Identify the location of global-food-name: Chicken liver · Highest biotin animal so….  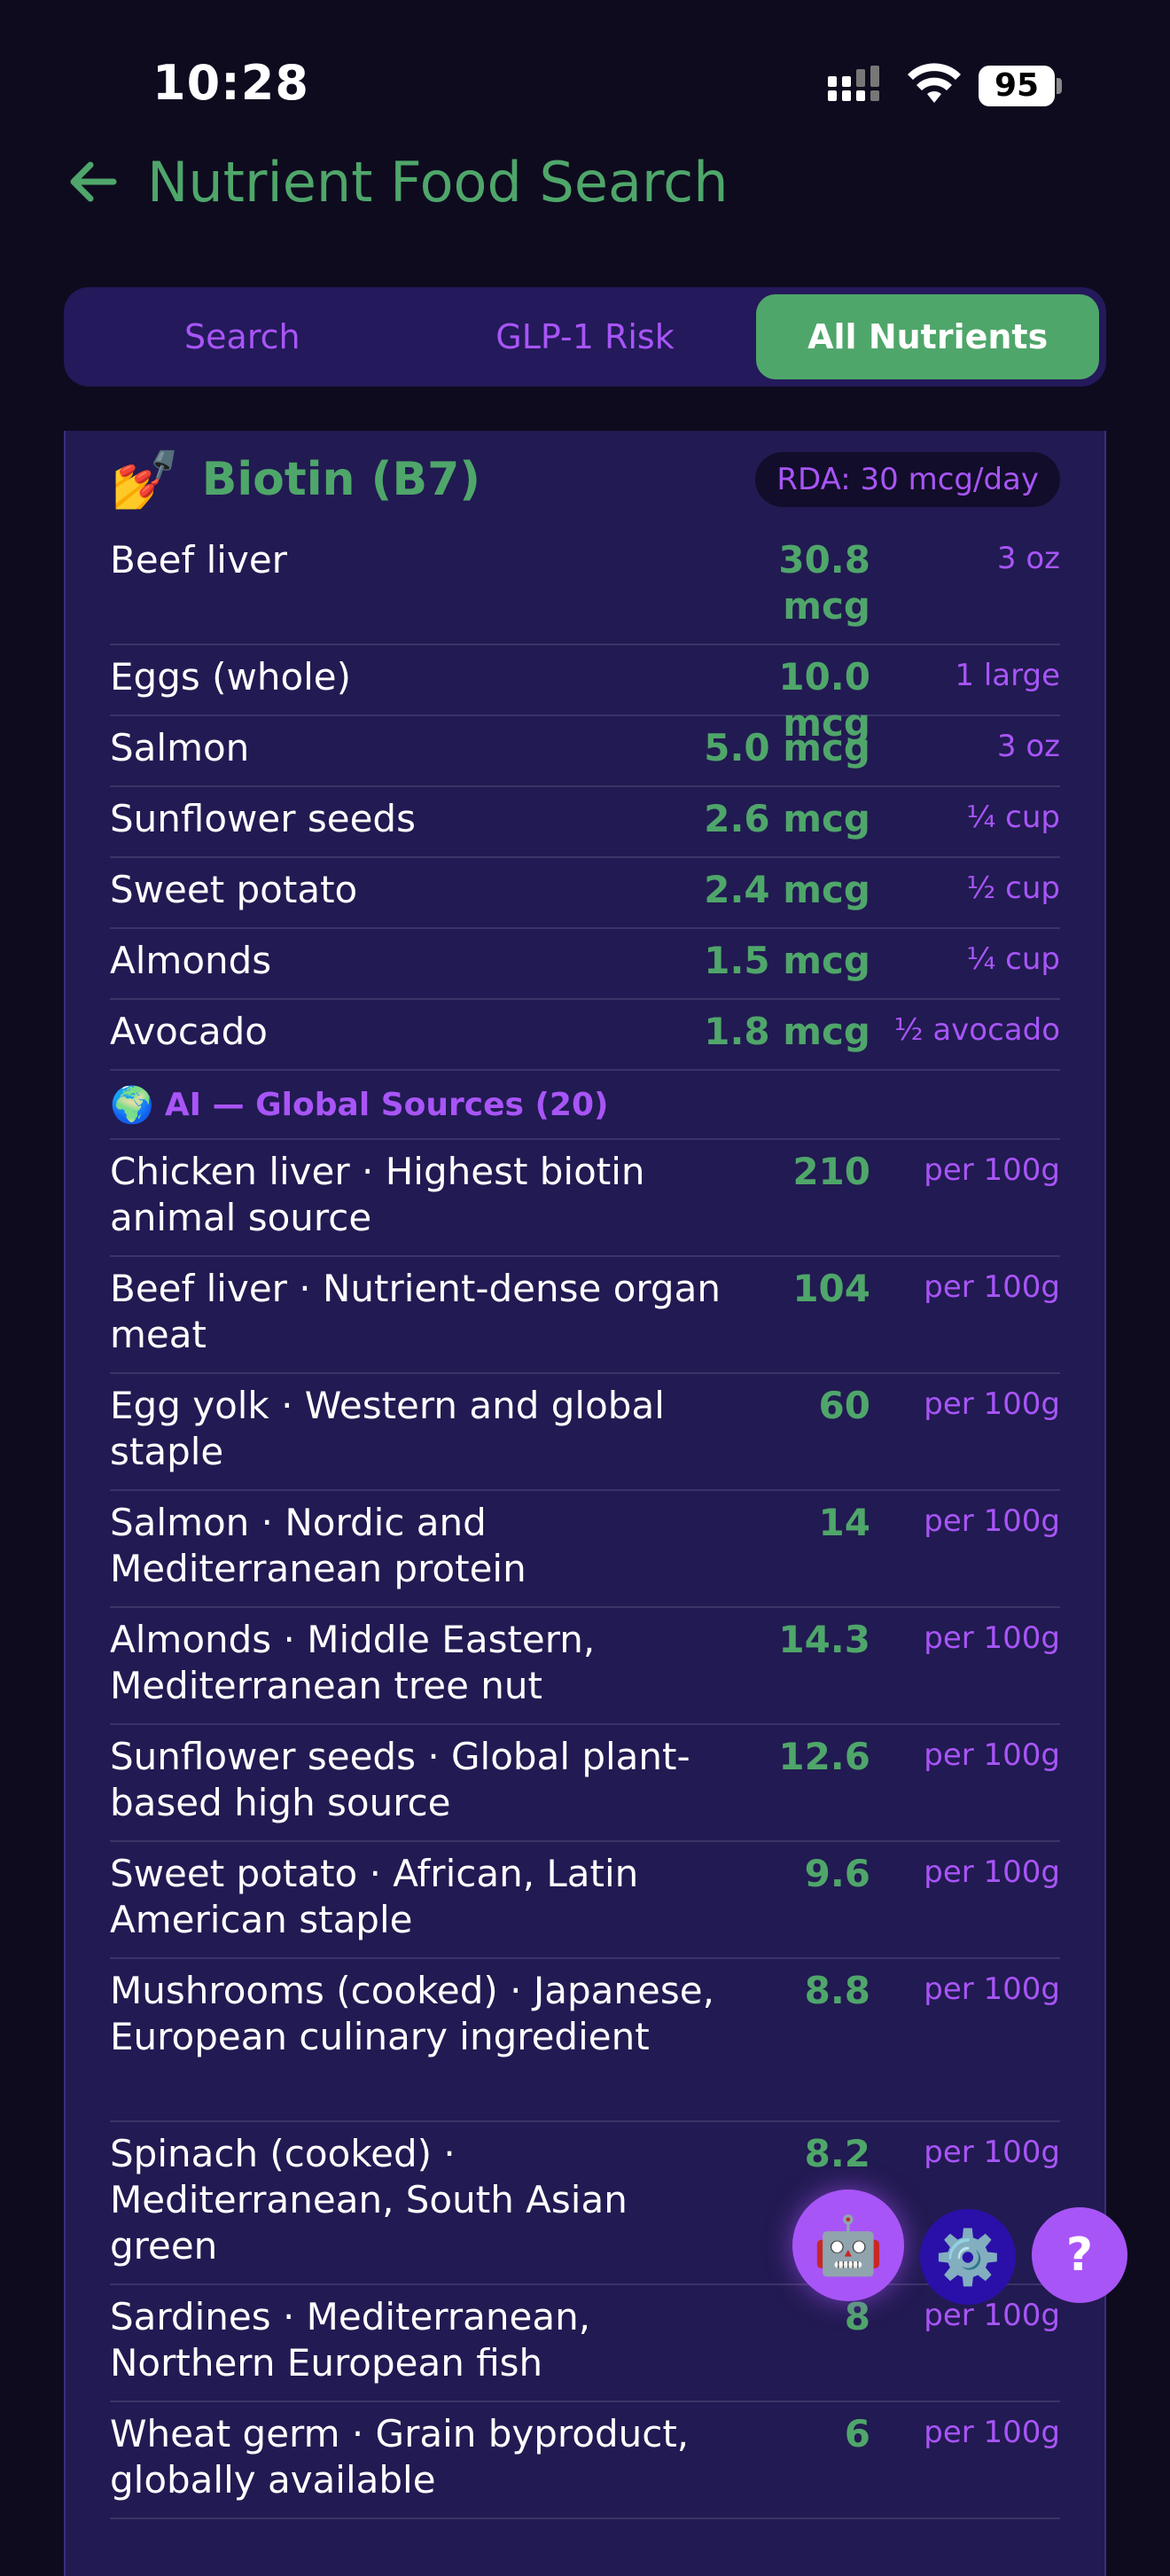
(377, 1194).